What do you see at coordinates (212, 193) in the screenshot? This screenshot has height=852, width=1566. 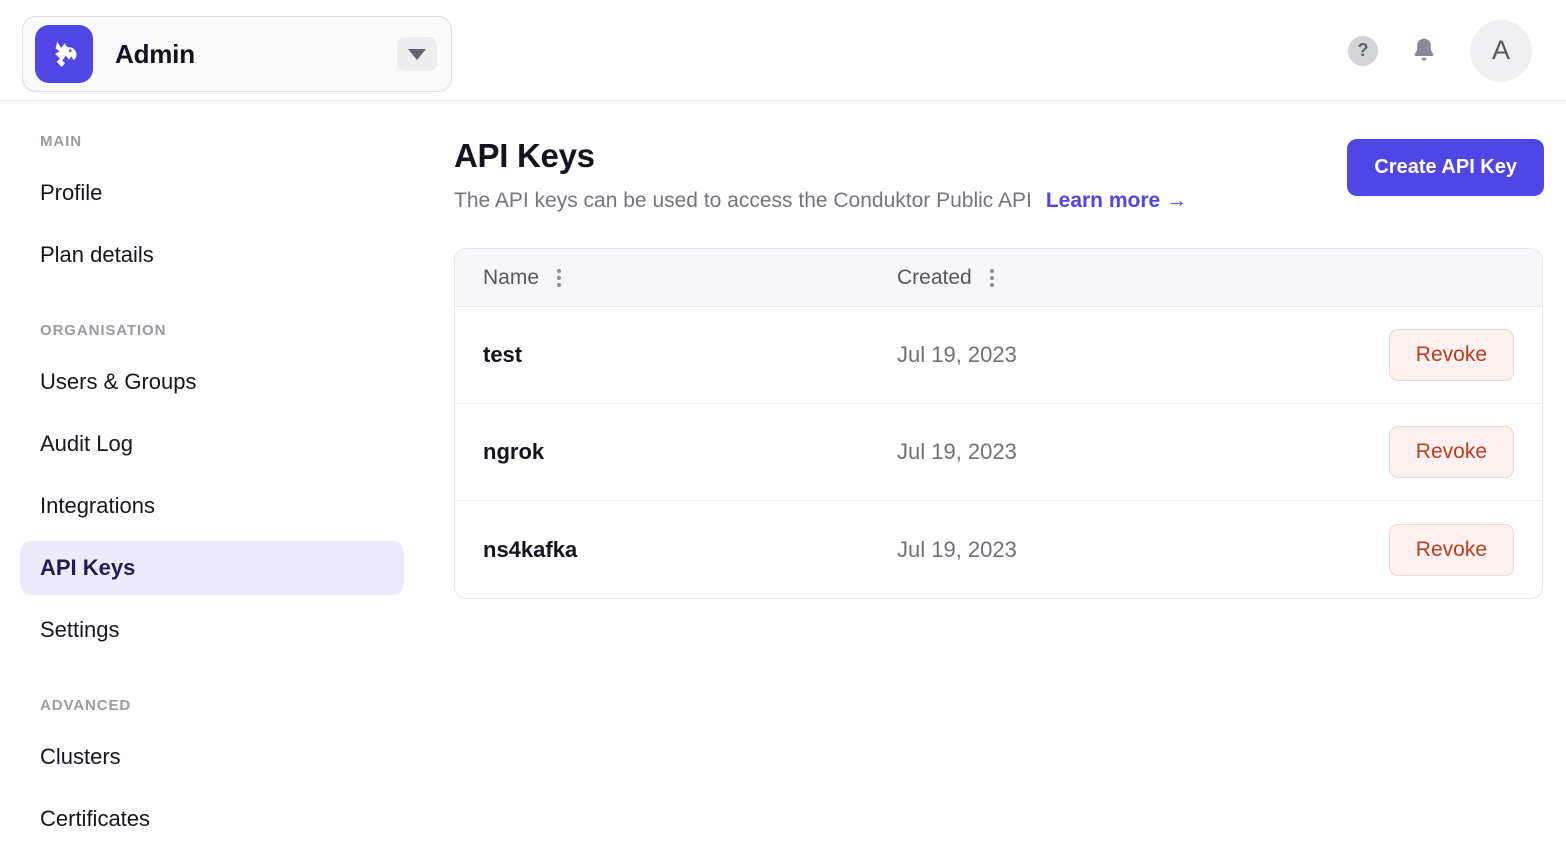 I see `sidebar-item-profile: Profile` at bounding box center [212, 193].